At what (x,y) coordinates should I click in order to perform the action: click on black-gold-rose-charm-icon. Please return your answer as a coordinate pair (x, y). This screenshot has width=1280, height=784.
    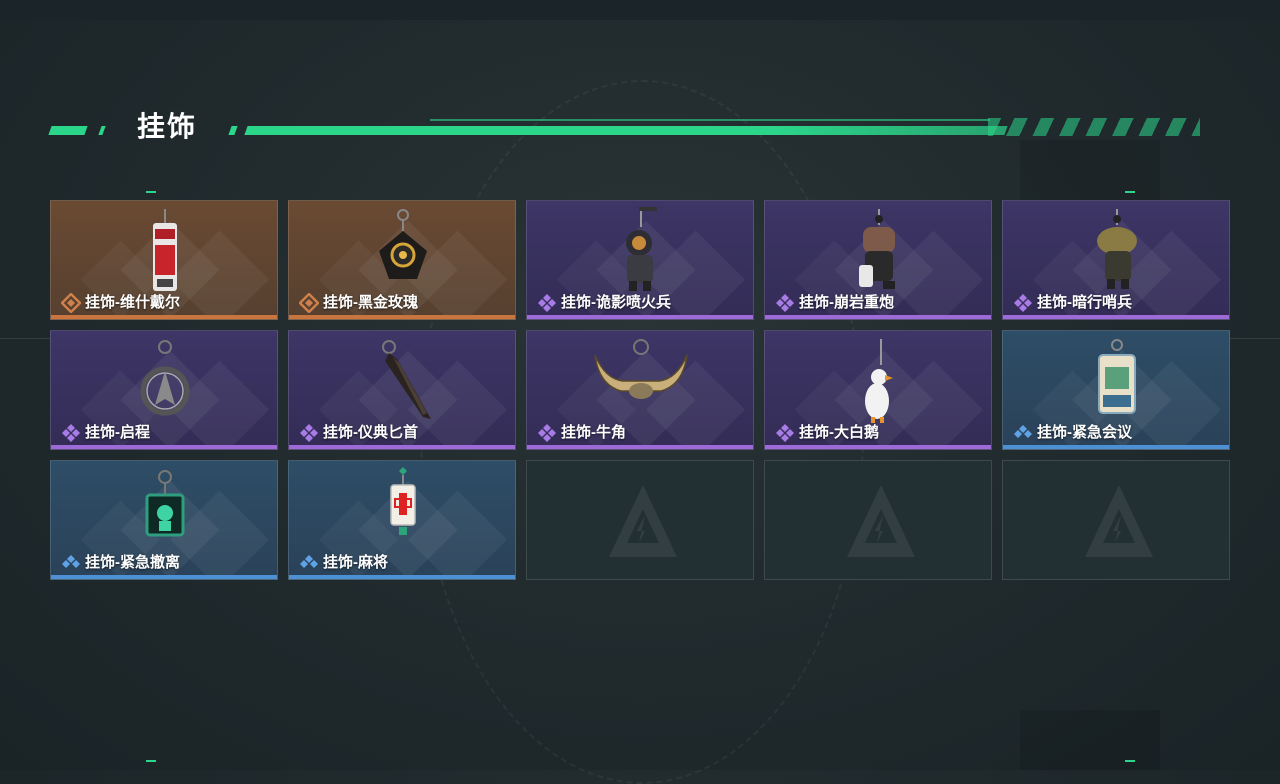
    Looking at the image, I should click on (403, 244).